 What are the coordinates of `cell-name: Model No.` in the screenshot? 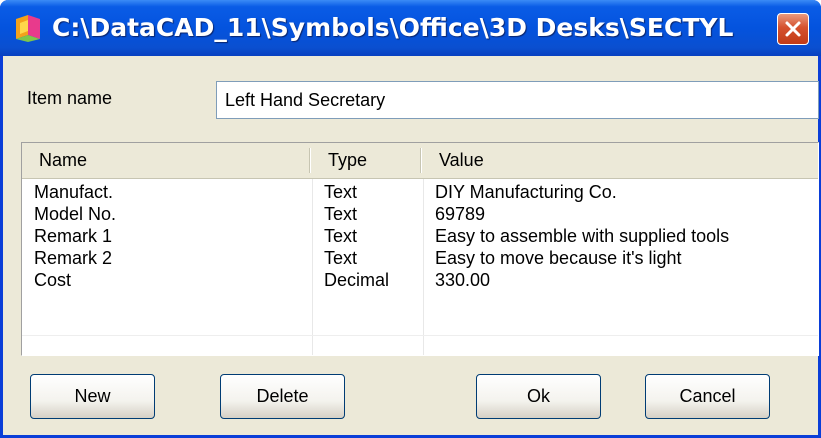 It's located at (75, 214).